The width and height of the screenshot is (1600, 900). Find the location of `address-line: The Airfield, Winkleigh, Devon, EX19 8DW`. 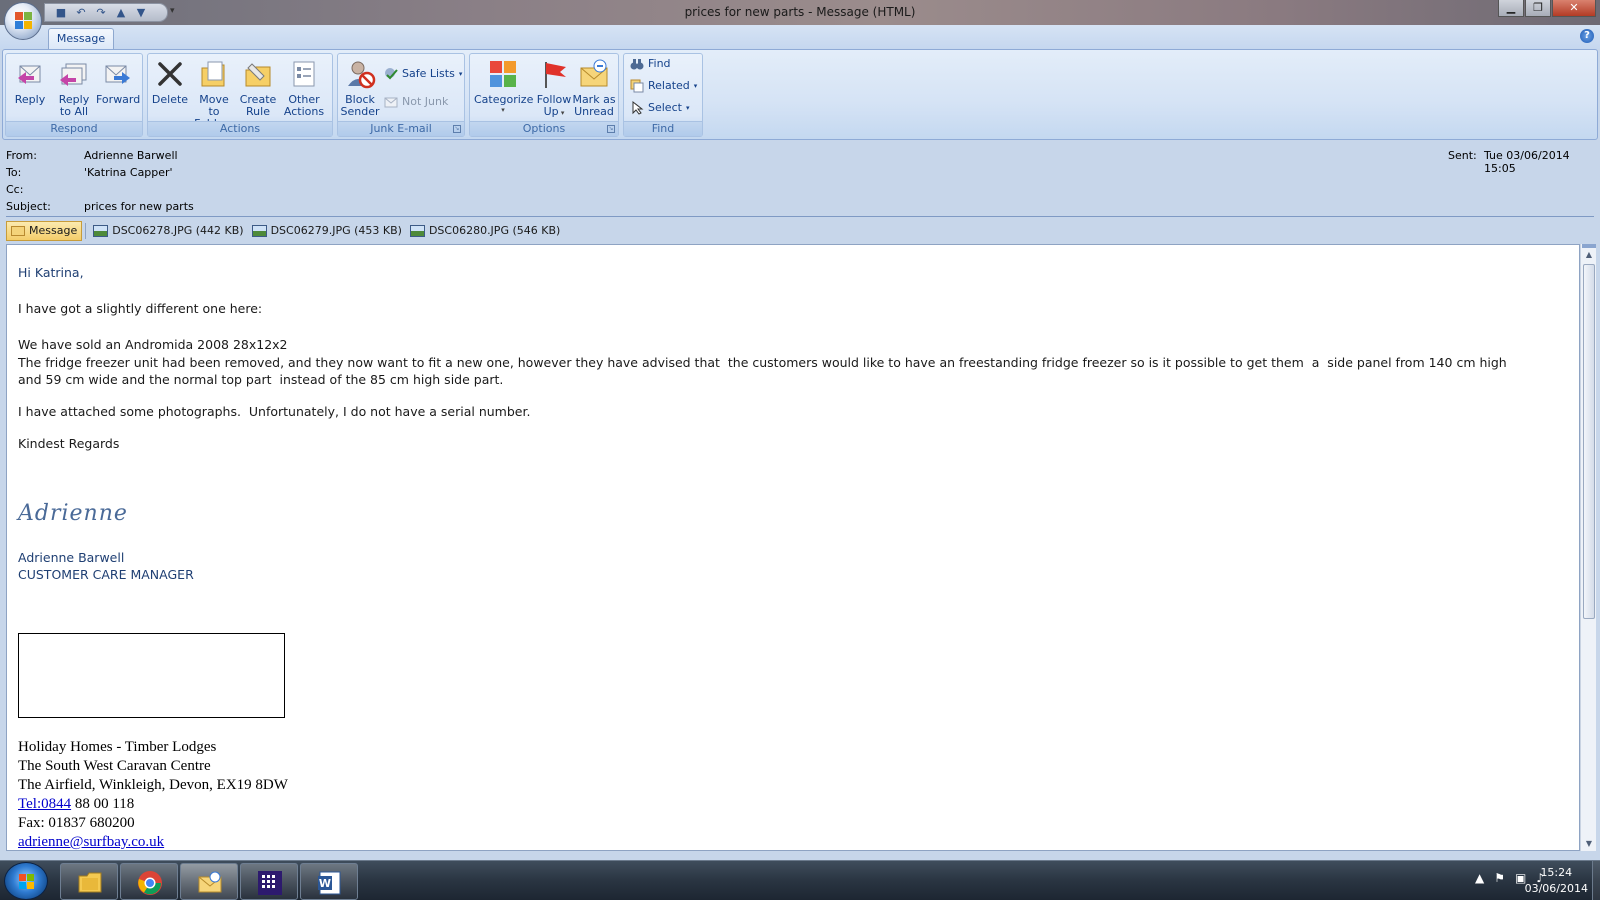

address-line: The Airfield, Winkleigh, Devon, EX19 8DW is located at coordinates (153, 785).